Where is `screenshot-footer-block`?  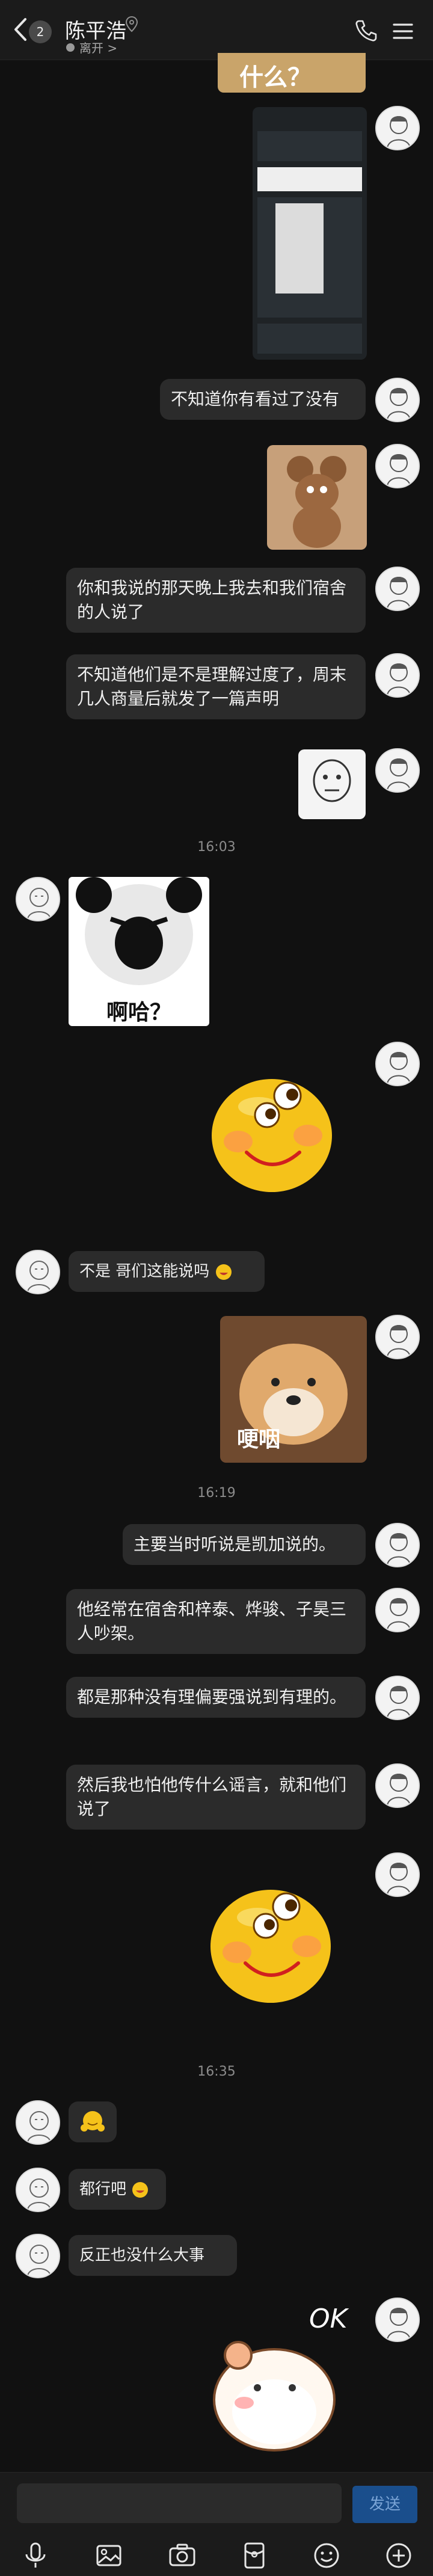
screenshot-footer-block is located at coordinates (309, 339).